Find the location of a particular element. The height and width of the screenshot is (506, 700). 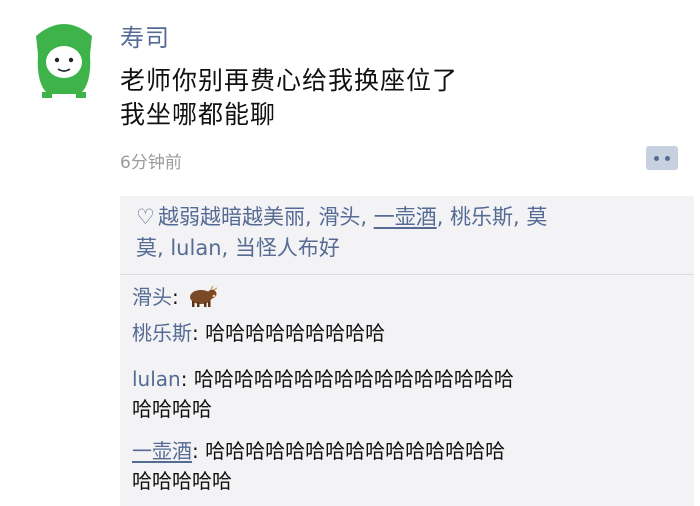

divider is located at coordinates (407, 274).